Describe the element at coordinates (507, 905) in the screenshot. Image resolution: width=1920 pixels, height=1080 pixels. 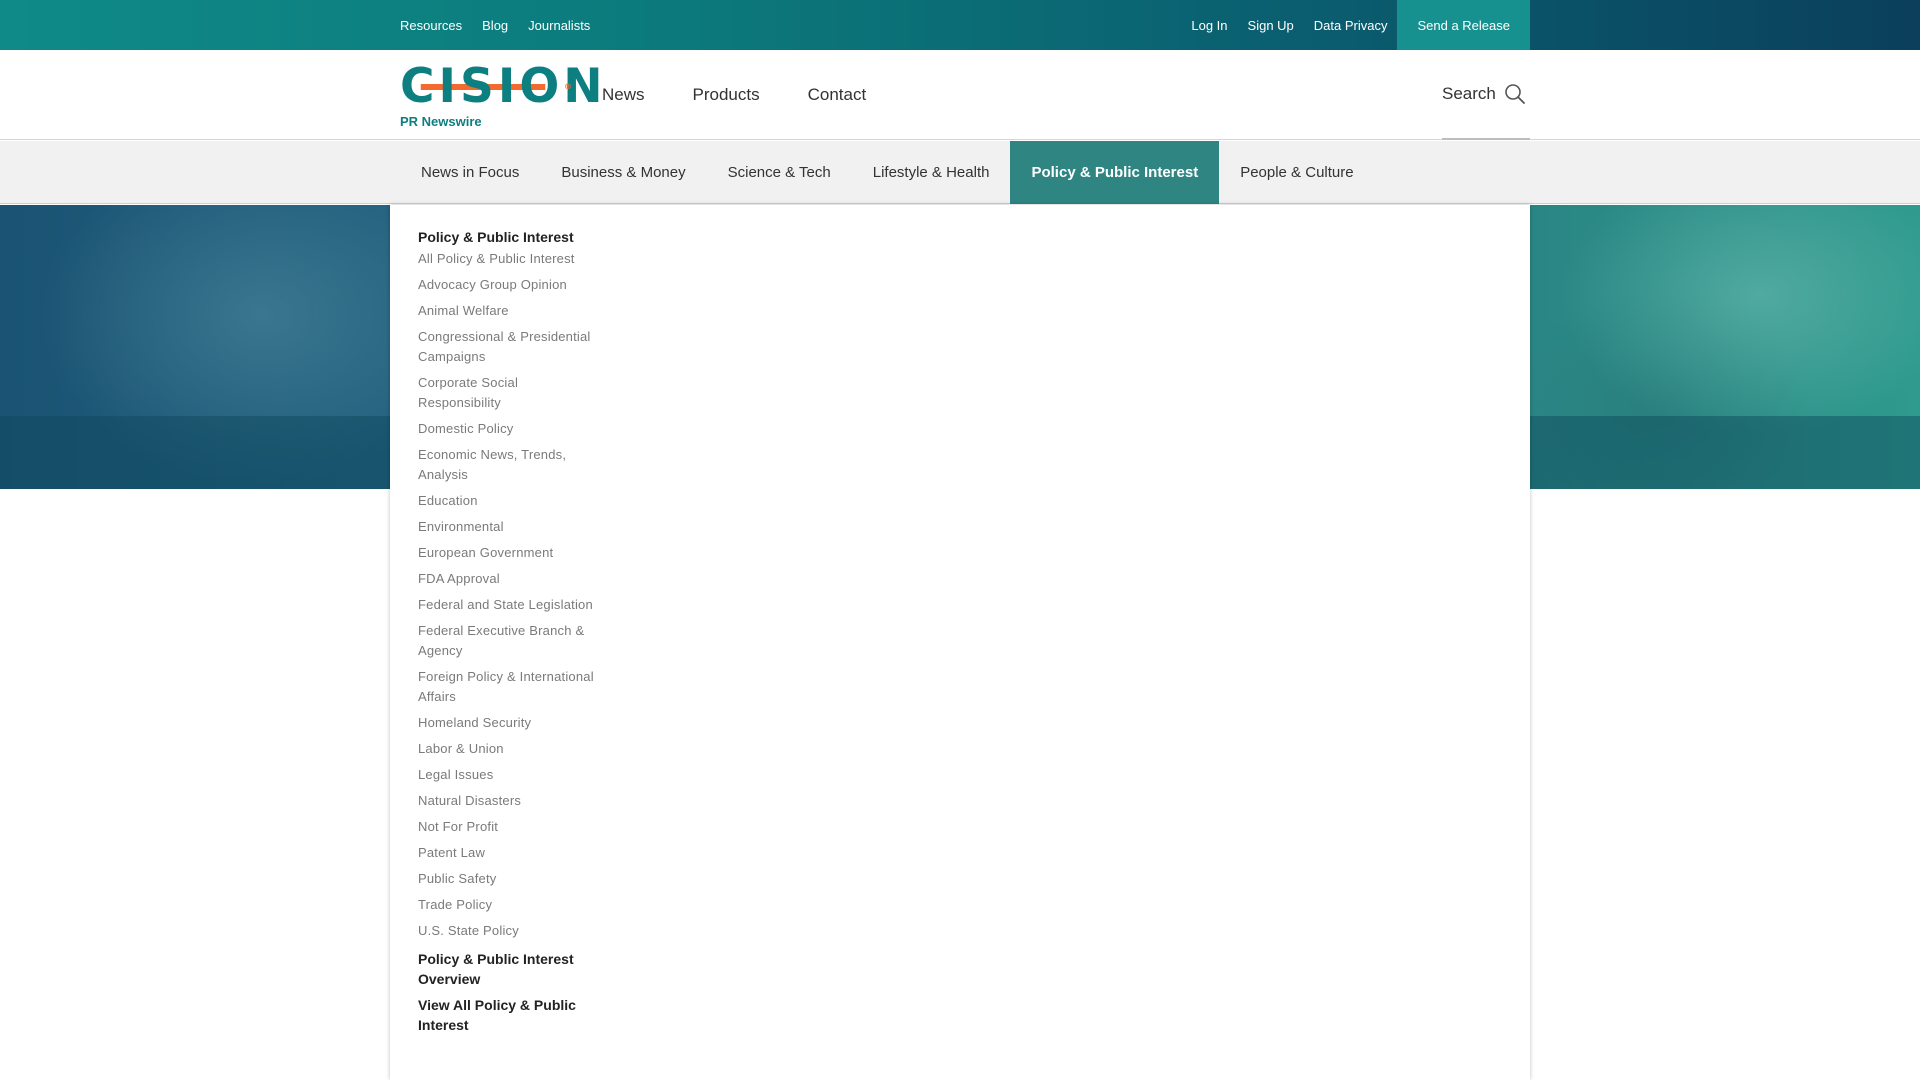
I see `dropdown-item: Trade Policy` at that location.